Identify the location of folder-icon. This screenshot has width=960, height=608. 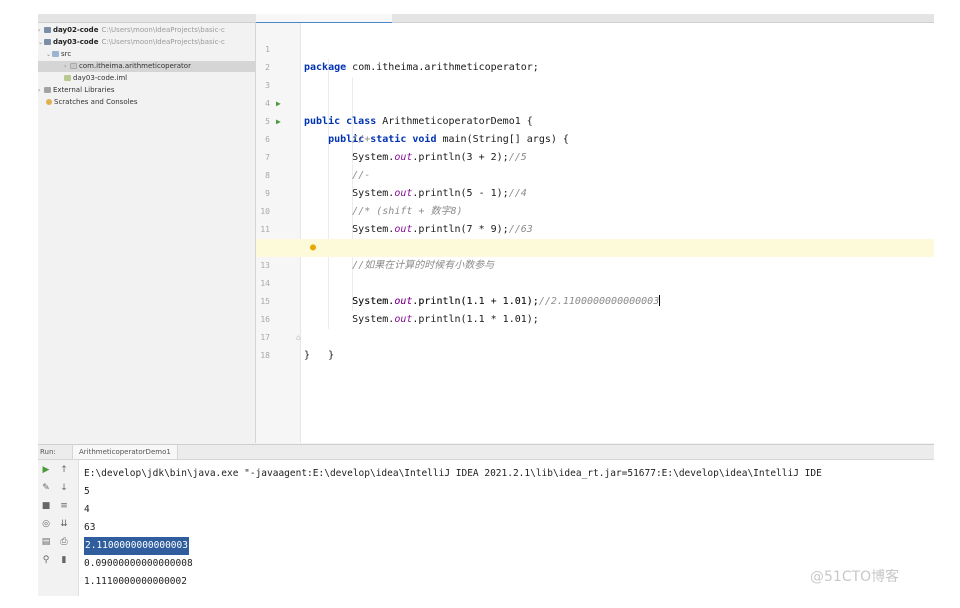
(55, 54).